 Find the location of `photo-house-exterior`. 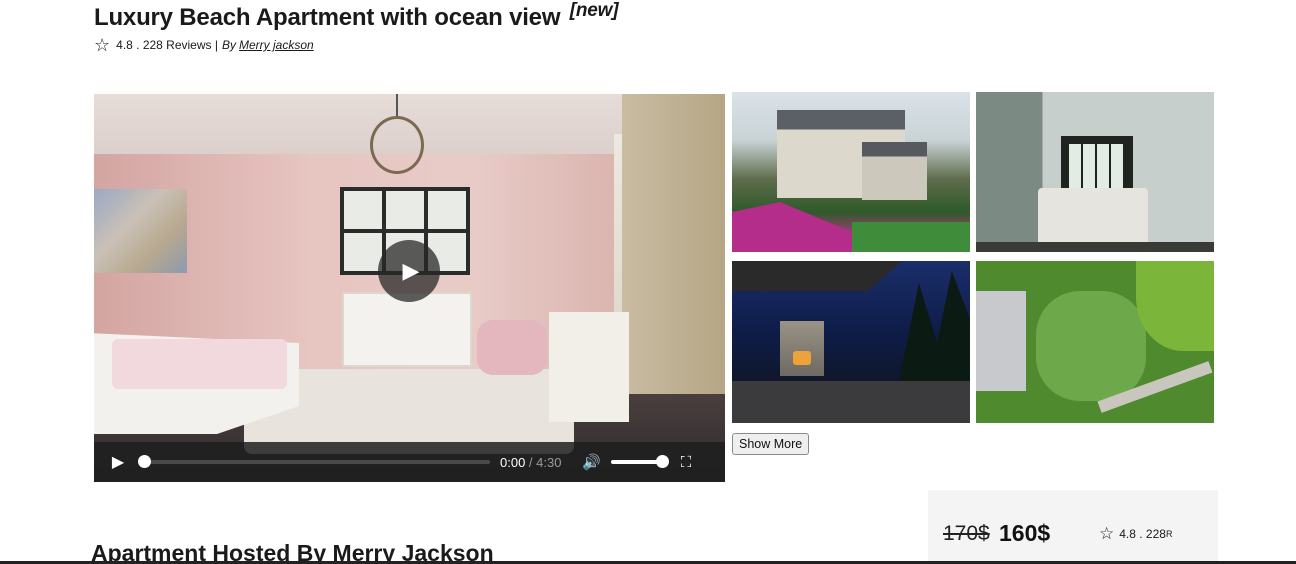

photo-house-exterior is located at coordinates (851, 172).